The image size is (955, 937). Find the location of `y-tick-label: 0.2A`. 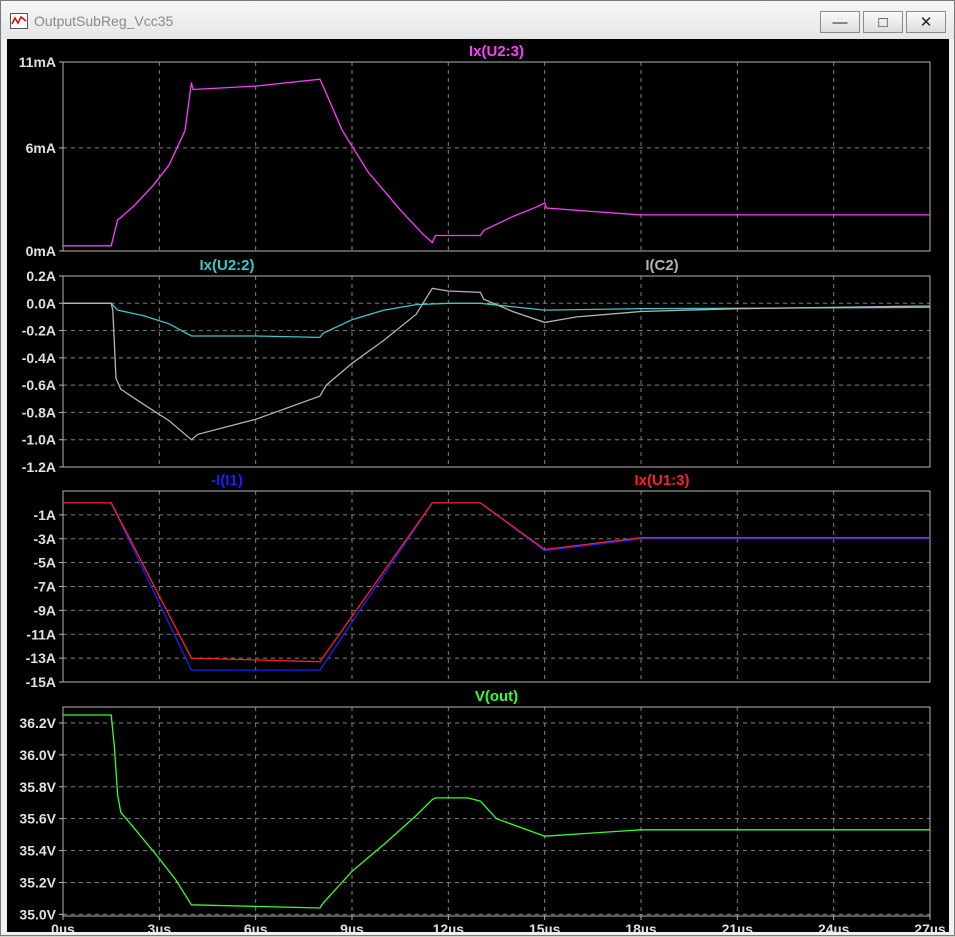

y-tick-label: 0.2A is located at coordinates (41, 276).